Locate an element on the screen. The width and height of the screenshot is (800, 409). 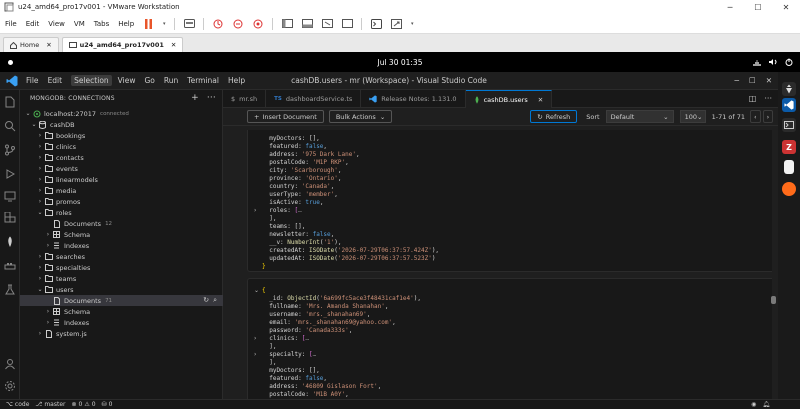
gear-icon is located at coordinates (10, 386).